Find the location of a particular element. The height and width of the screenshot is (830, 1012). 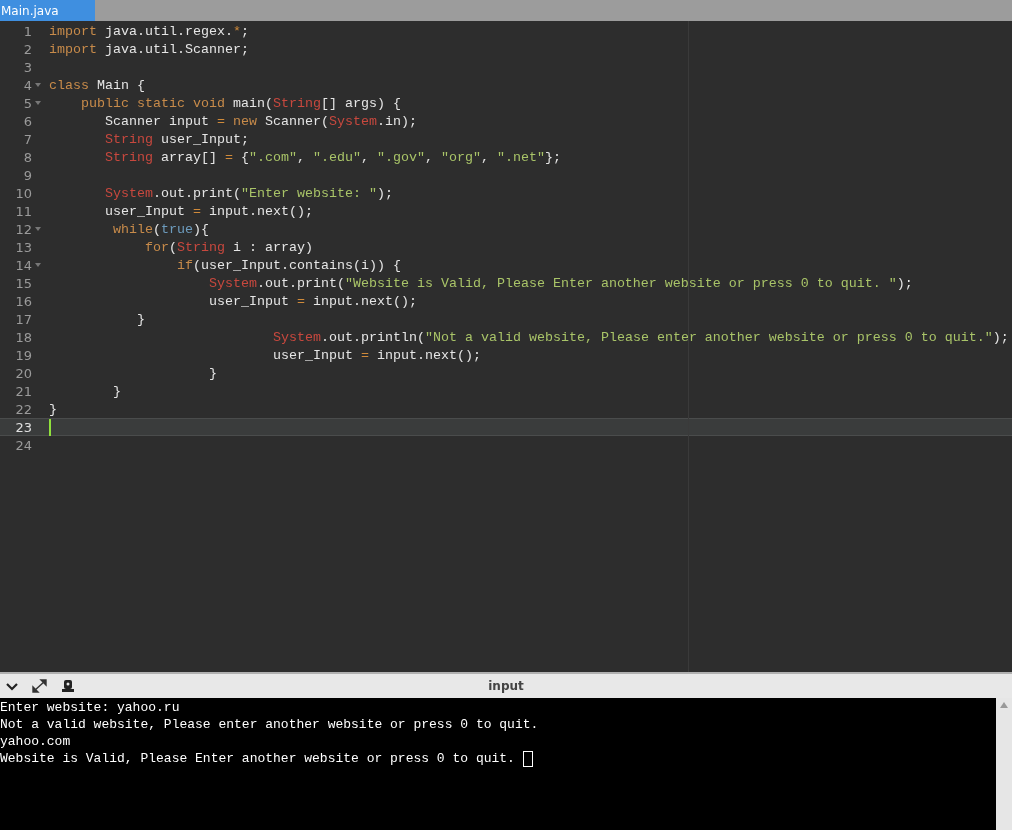

scrollbar is located at coordinates (1004, 764).